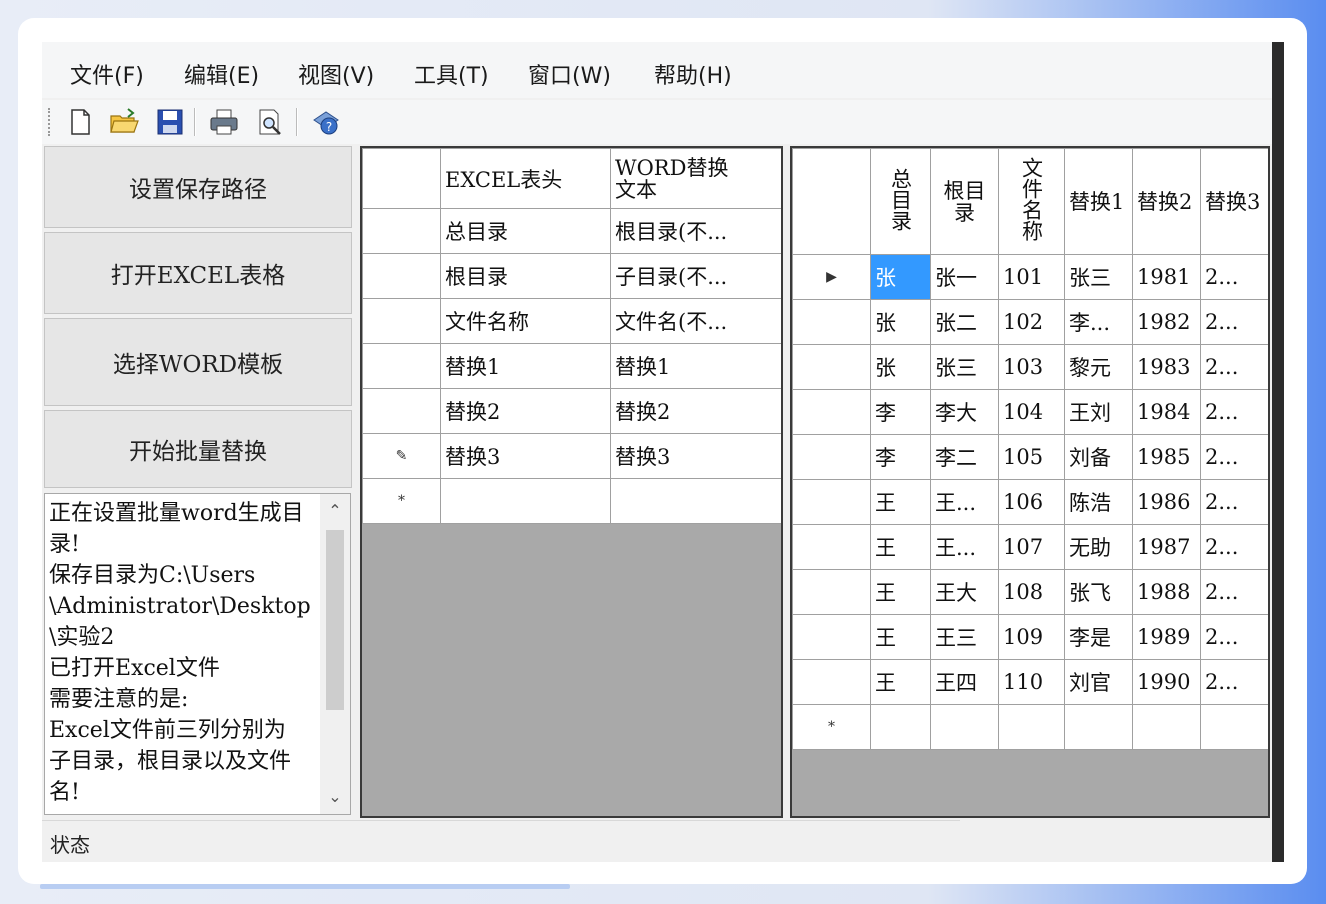 This screenshot has height=904, width=1326. I want to click on table-cell: 103, so click(1031, 367).